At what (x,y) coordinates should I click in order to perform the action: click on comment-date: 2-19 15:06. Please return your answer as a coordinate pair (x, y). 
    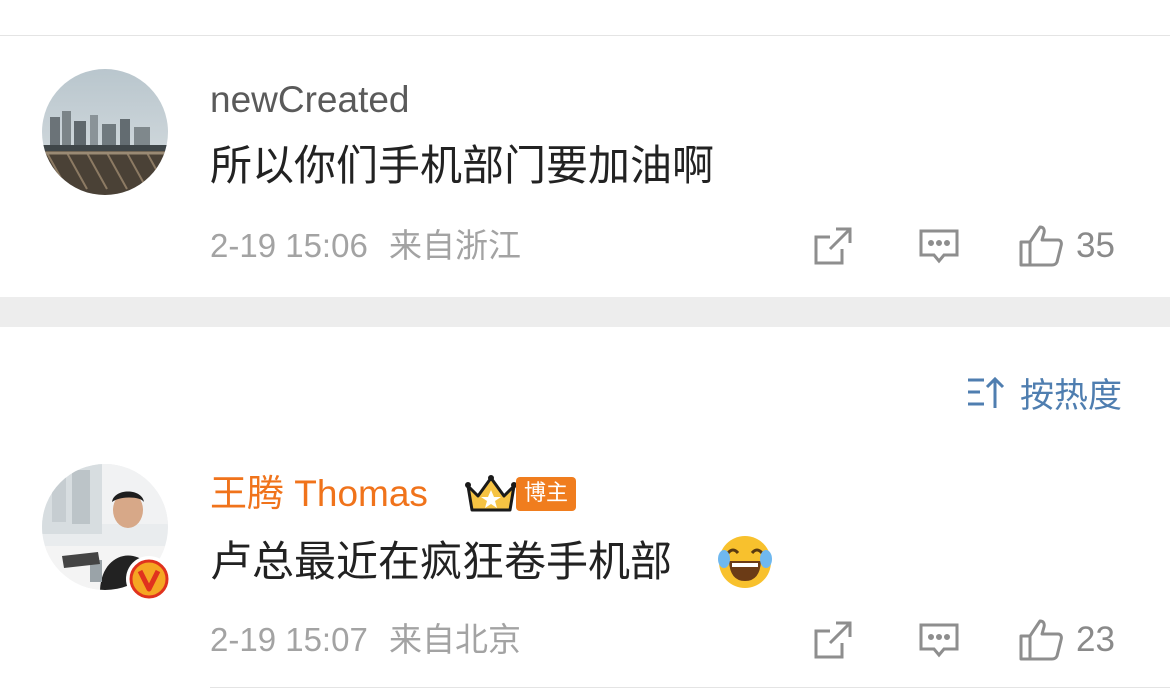
    Looking at the image, I should click on (289, 245).